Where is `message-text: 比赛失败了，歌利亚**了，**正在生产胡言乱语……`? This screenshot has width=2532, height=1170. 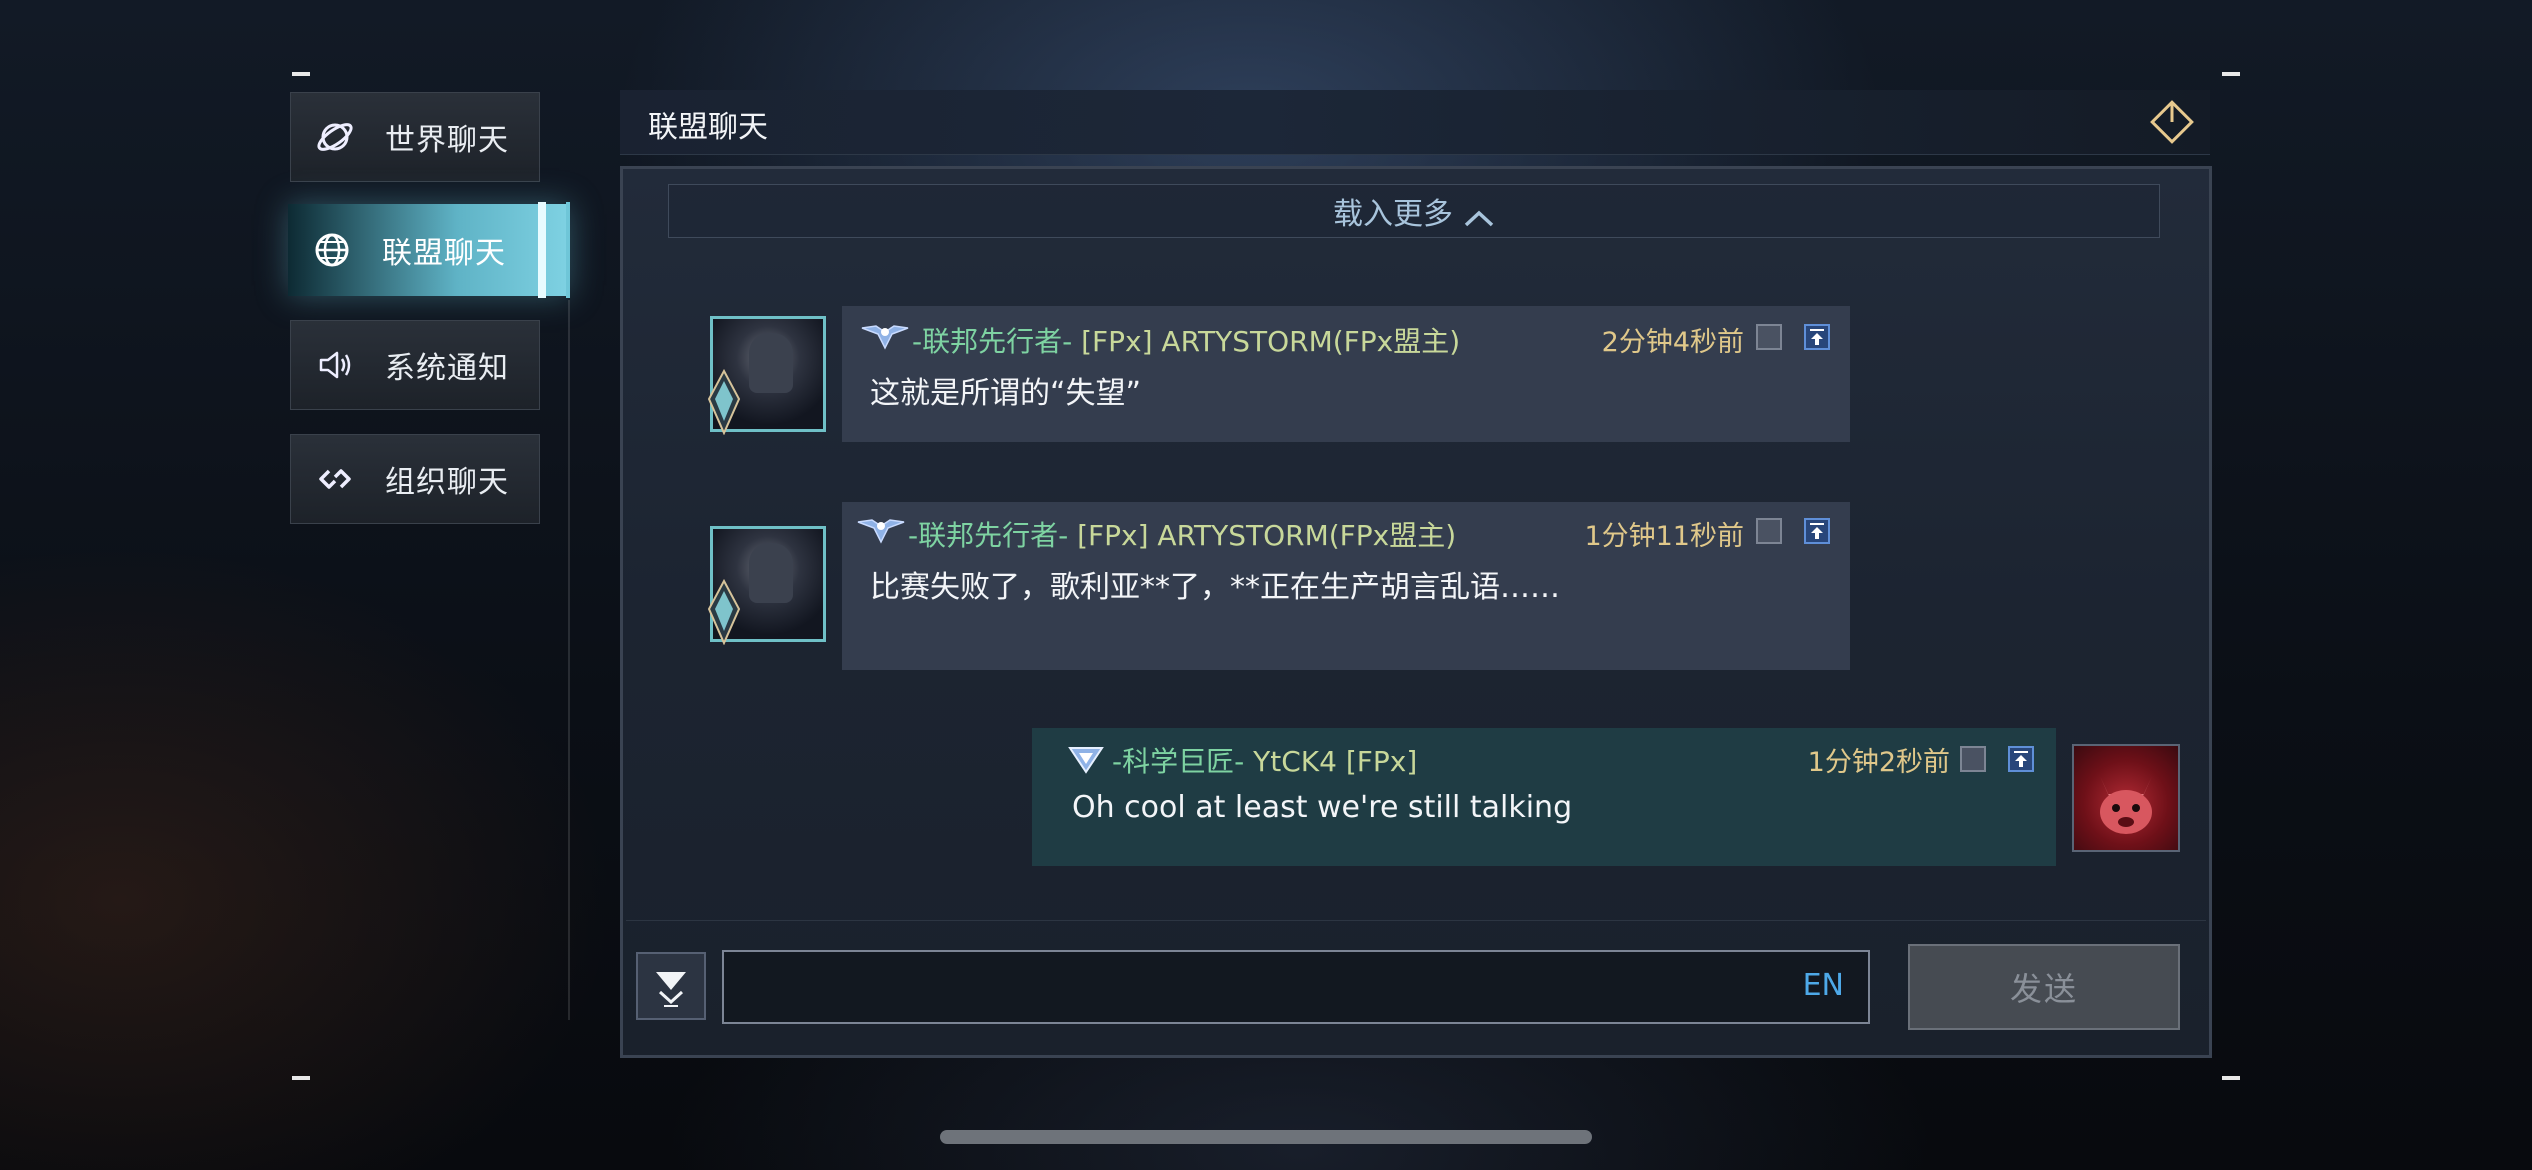
message-text: 比赛失败了，歌利亚**了，**正在生产胡言乱语…… is located at coordinates (1215, 587).